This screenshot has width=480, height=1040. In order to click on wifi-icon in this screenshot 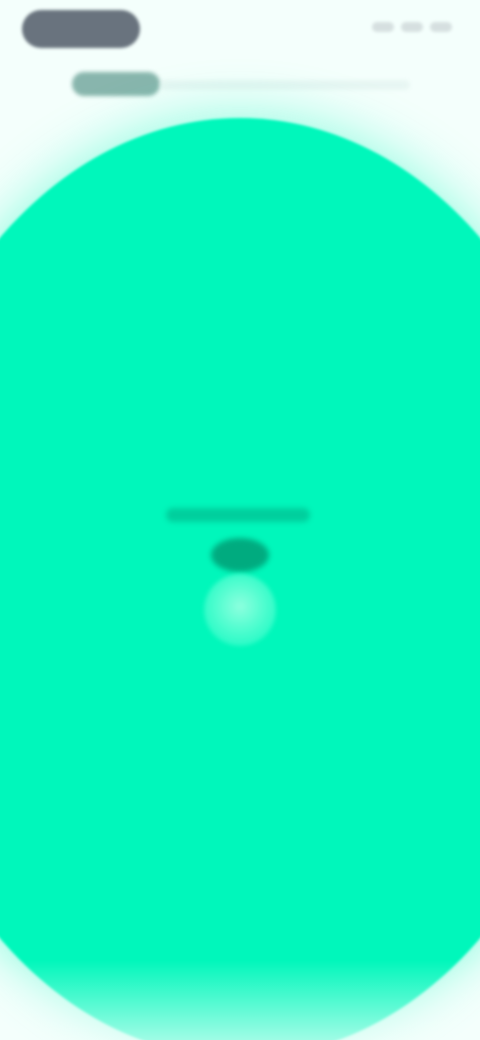, I will do `click(412, 27)`.